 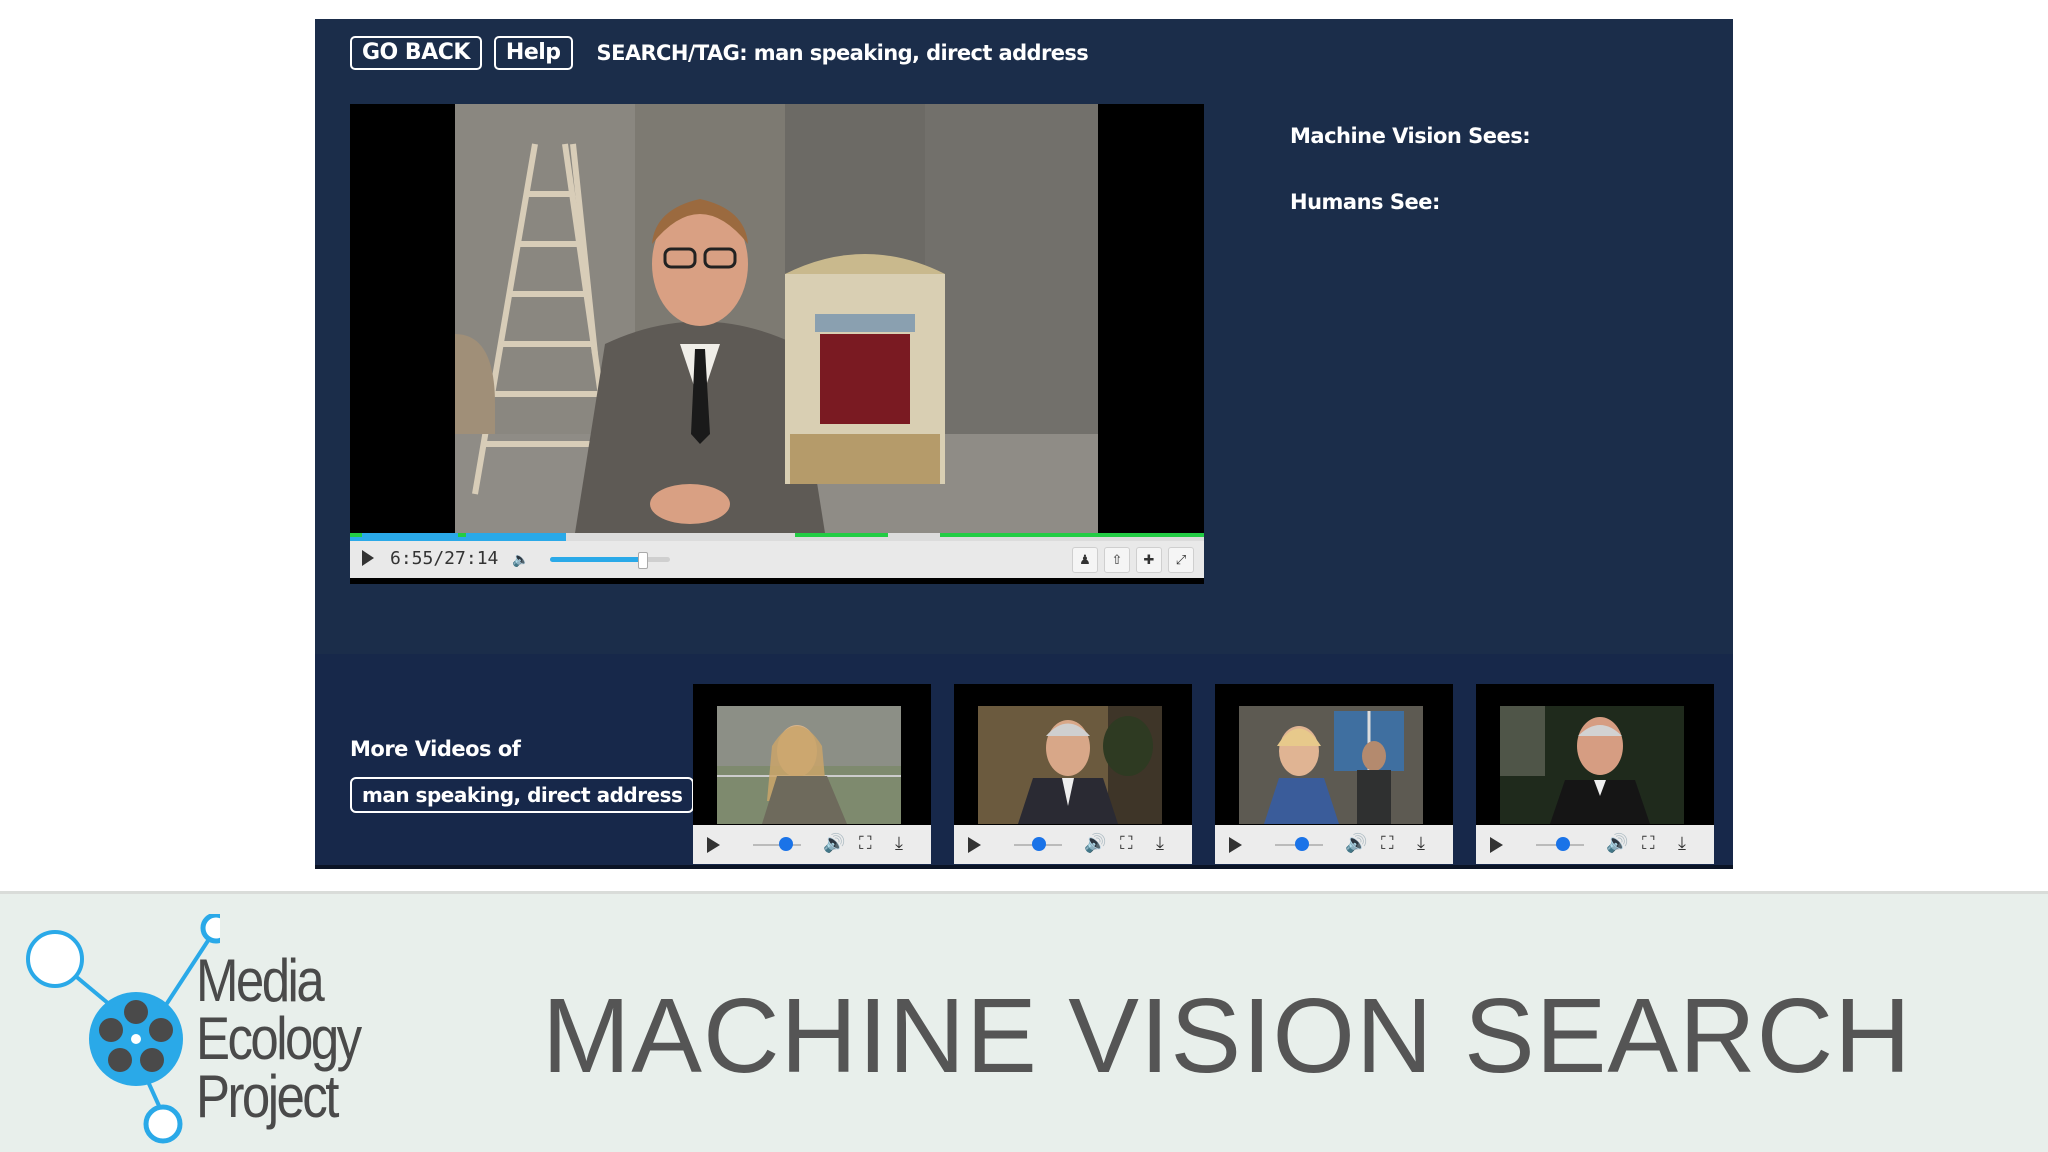 I want to click on progress-bar, so click(x=777, y=537).